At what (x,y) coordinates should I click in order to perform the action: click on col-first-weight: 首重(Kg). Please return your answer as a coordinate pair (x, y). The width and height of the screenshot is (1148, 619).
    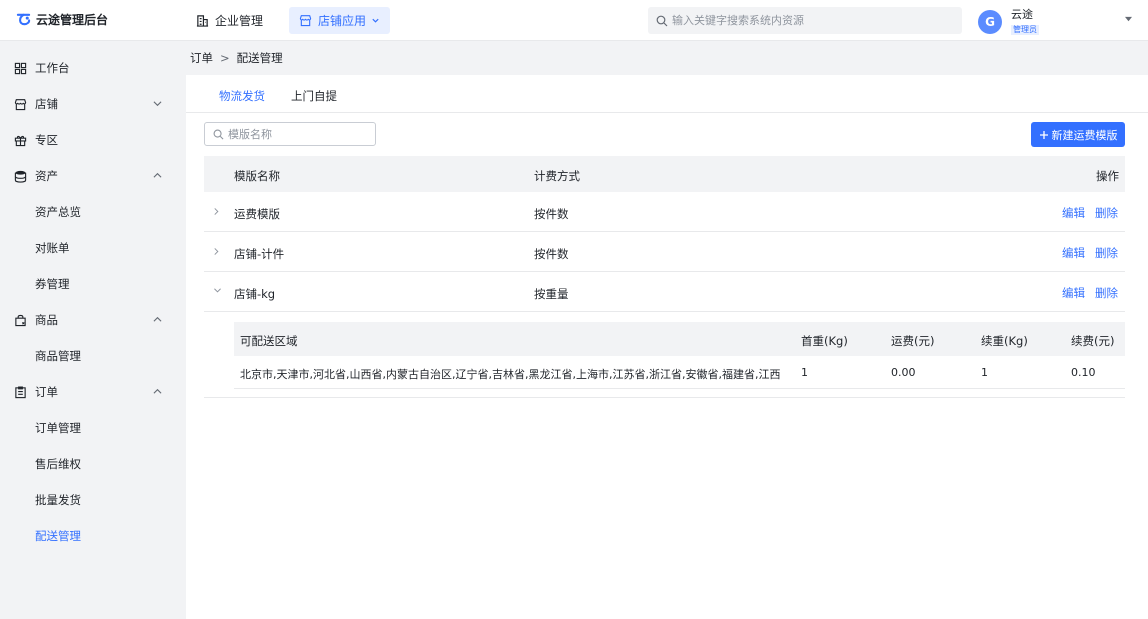
    Looking at the image, I should click on (824, 341).